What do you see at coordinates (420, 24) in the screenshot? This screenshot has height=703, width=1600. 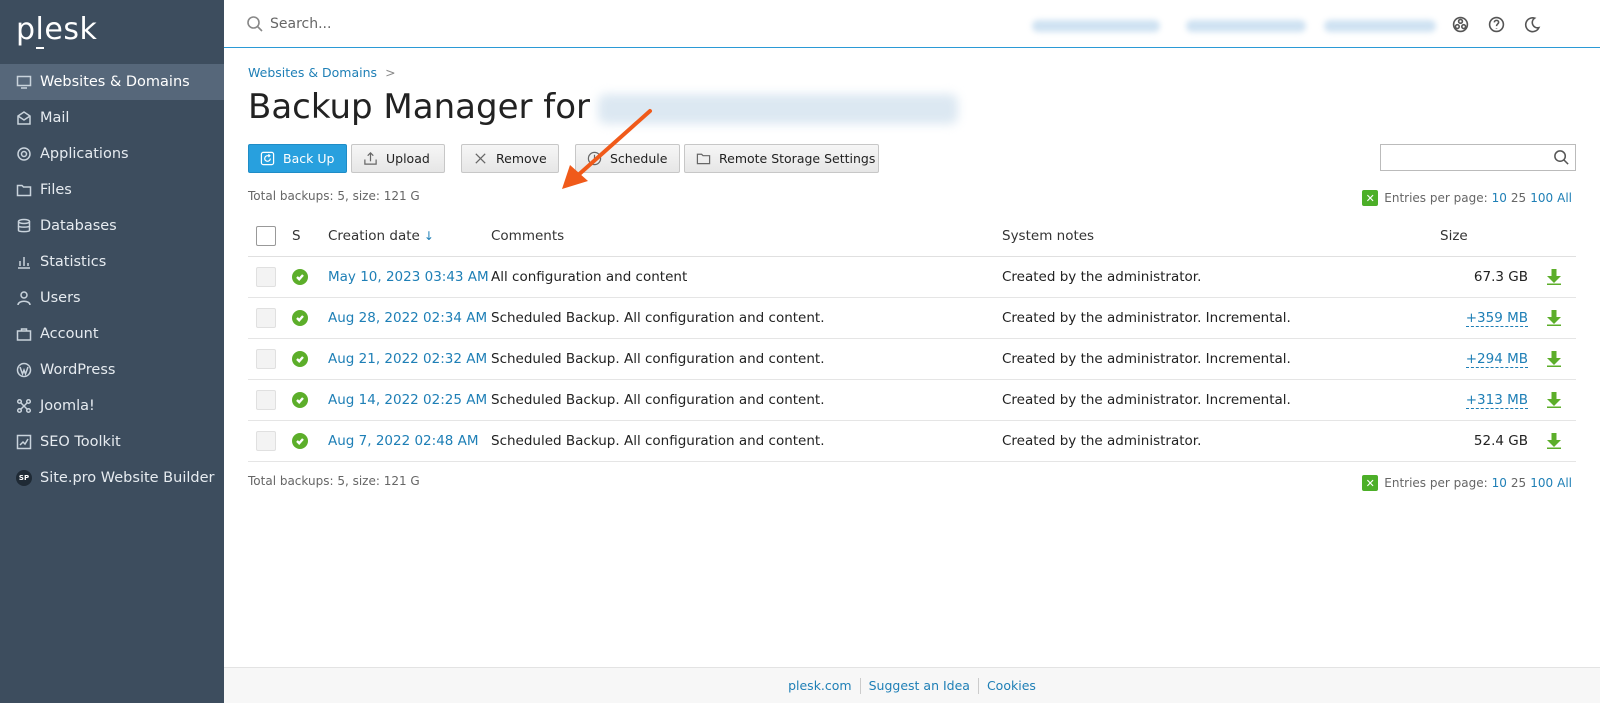 I see `global-search-input` at bounding box center [420, 24].